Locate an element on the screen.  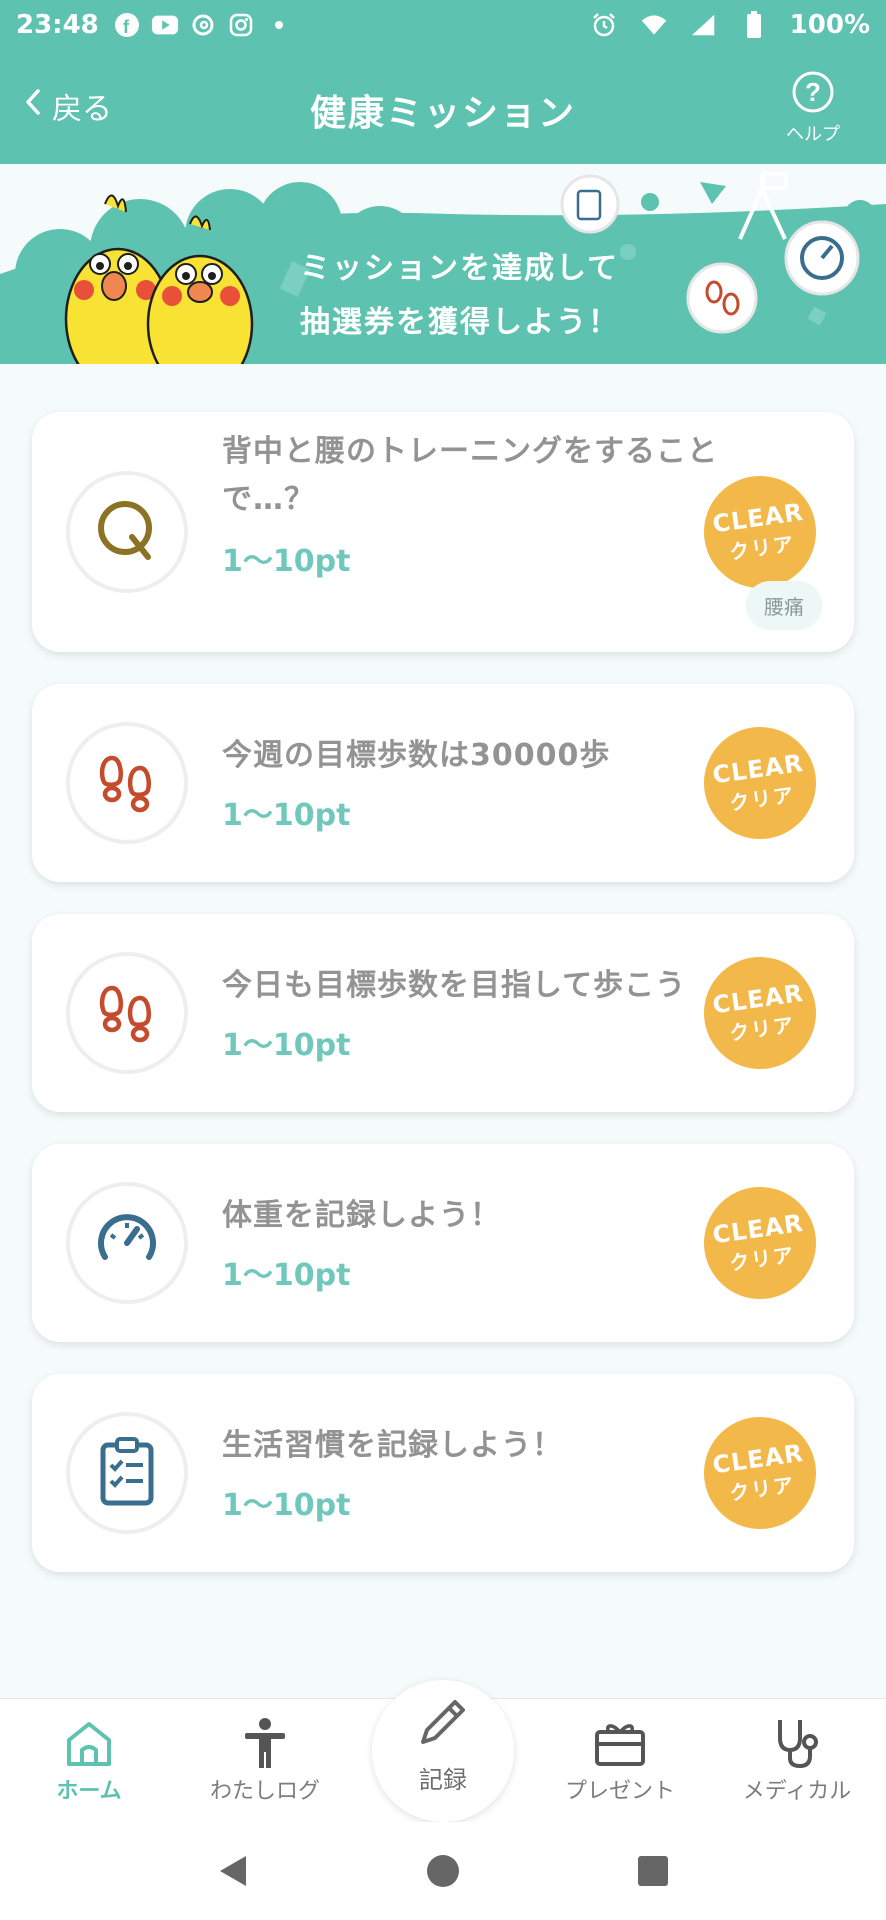
help-button: ? ヘルプ is located at coordinates (813, 108).